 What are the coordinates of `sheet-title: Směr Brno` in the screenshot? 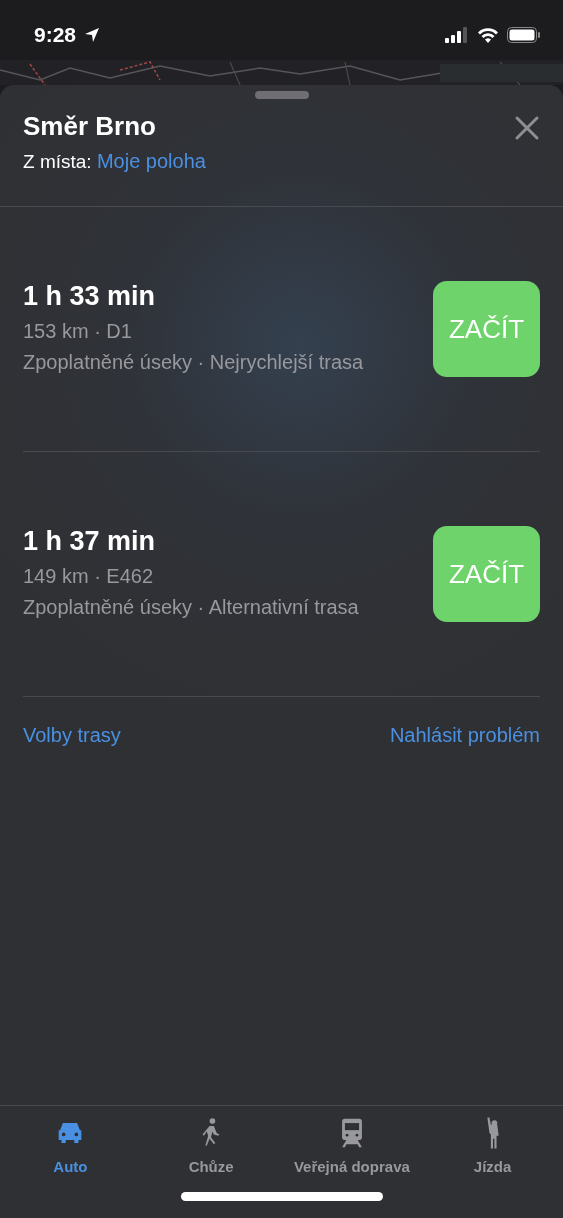 It's located at (90, 126).